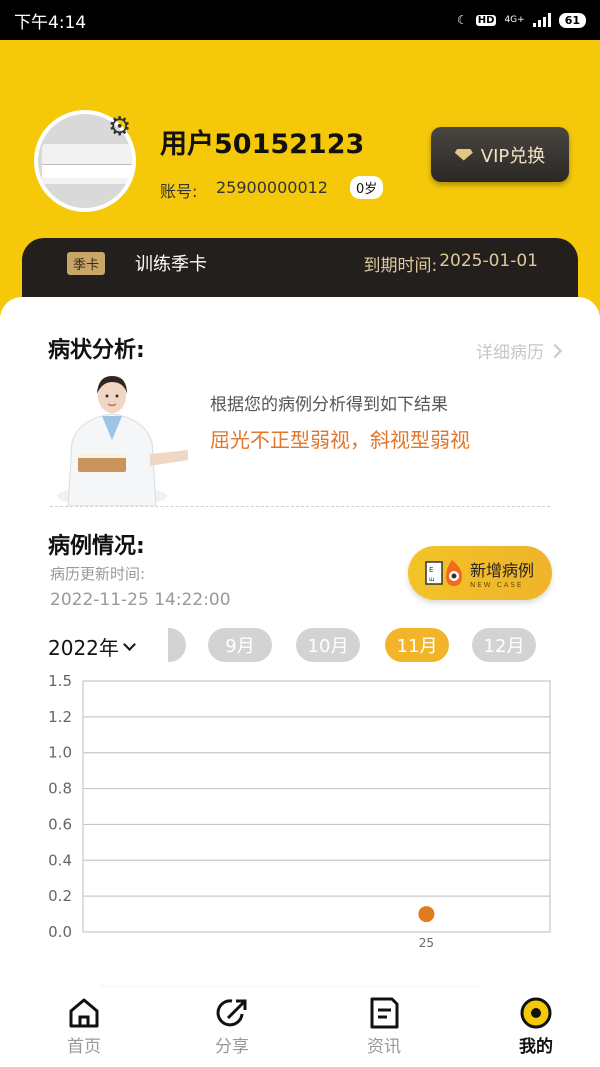 The width and height of the screenshot is (600, 1067). What do you see at coordinates (400, 265) in the screenshot?
I see `expiry-label: 到期时间:` at bounding box center [400, 265].